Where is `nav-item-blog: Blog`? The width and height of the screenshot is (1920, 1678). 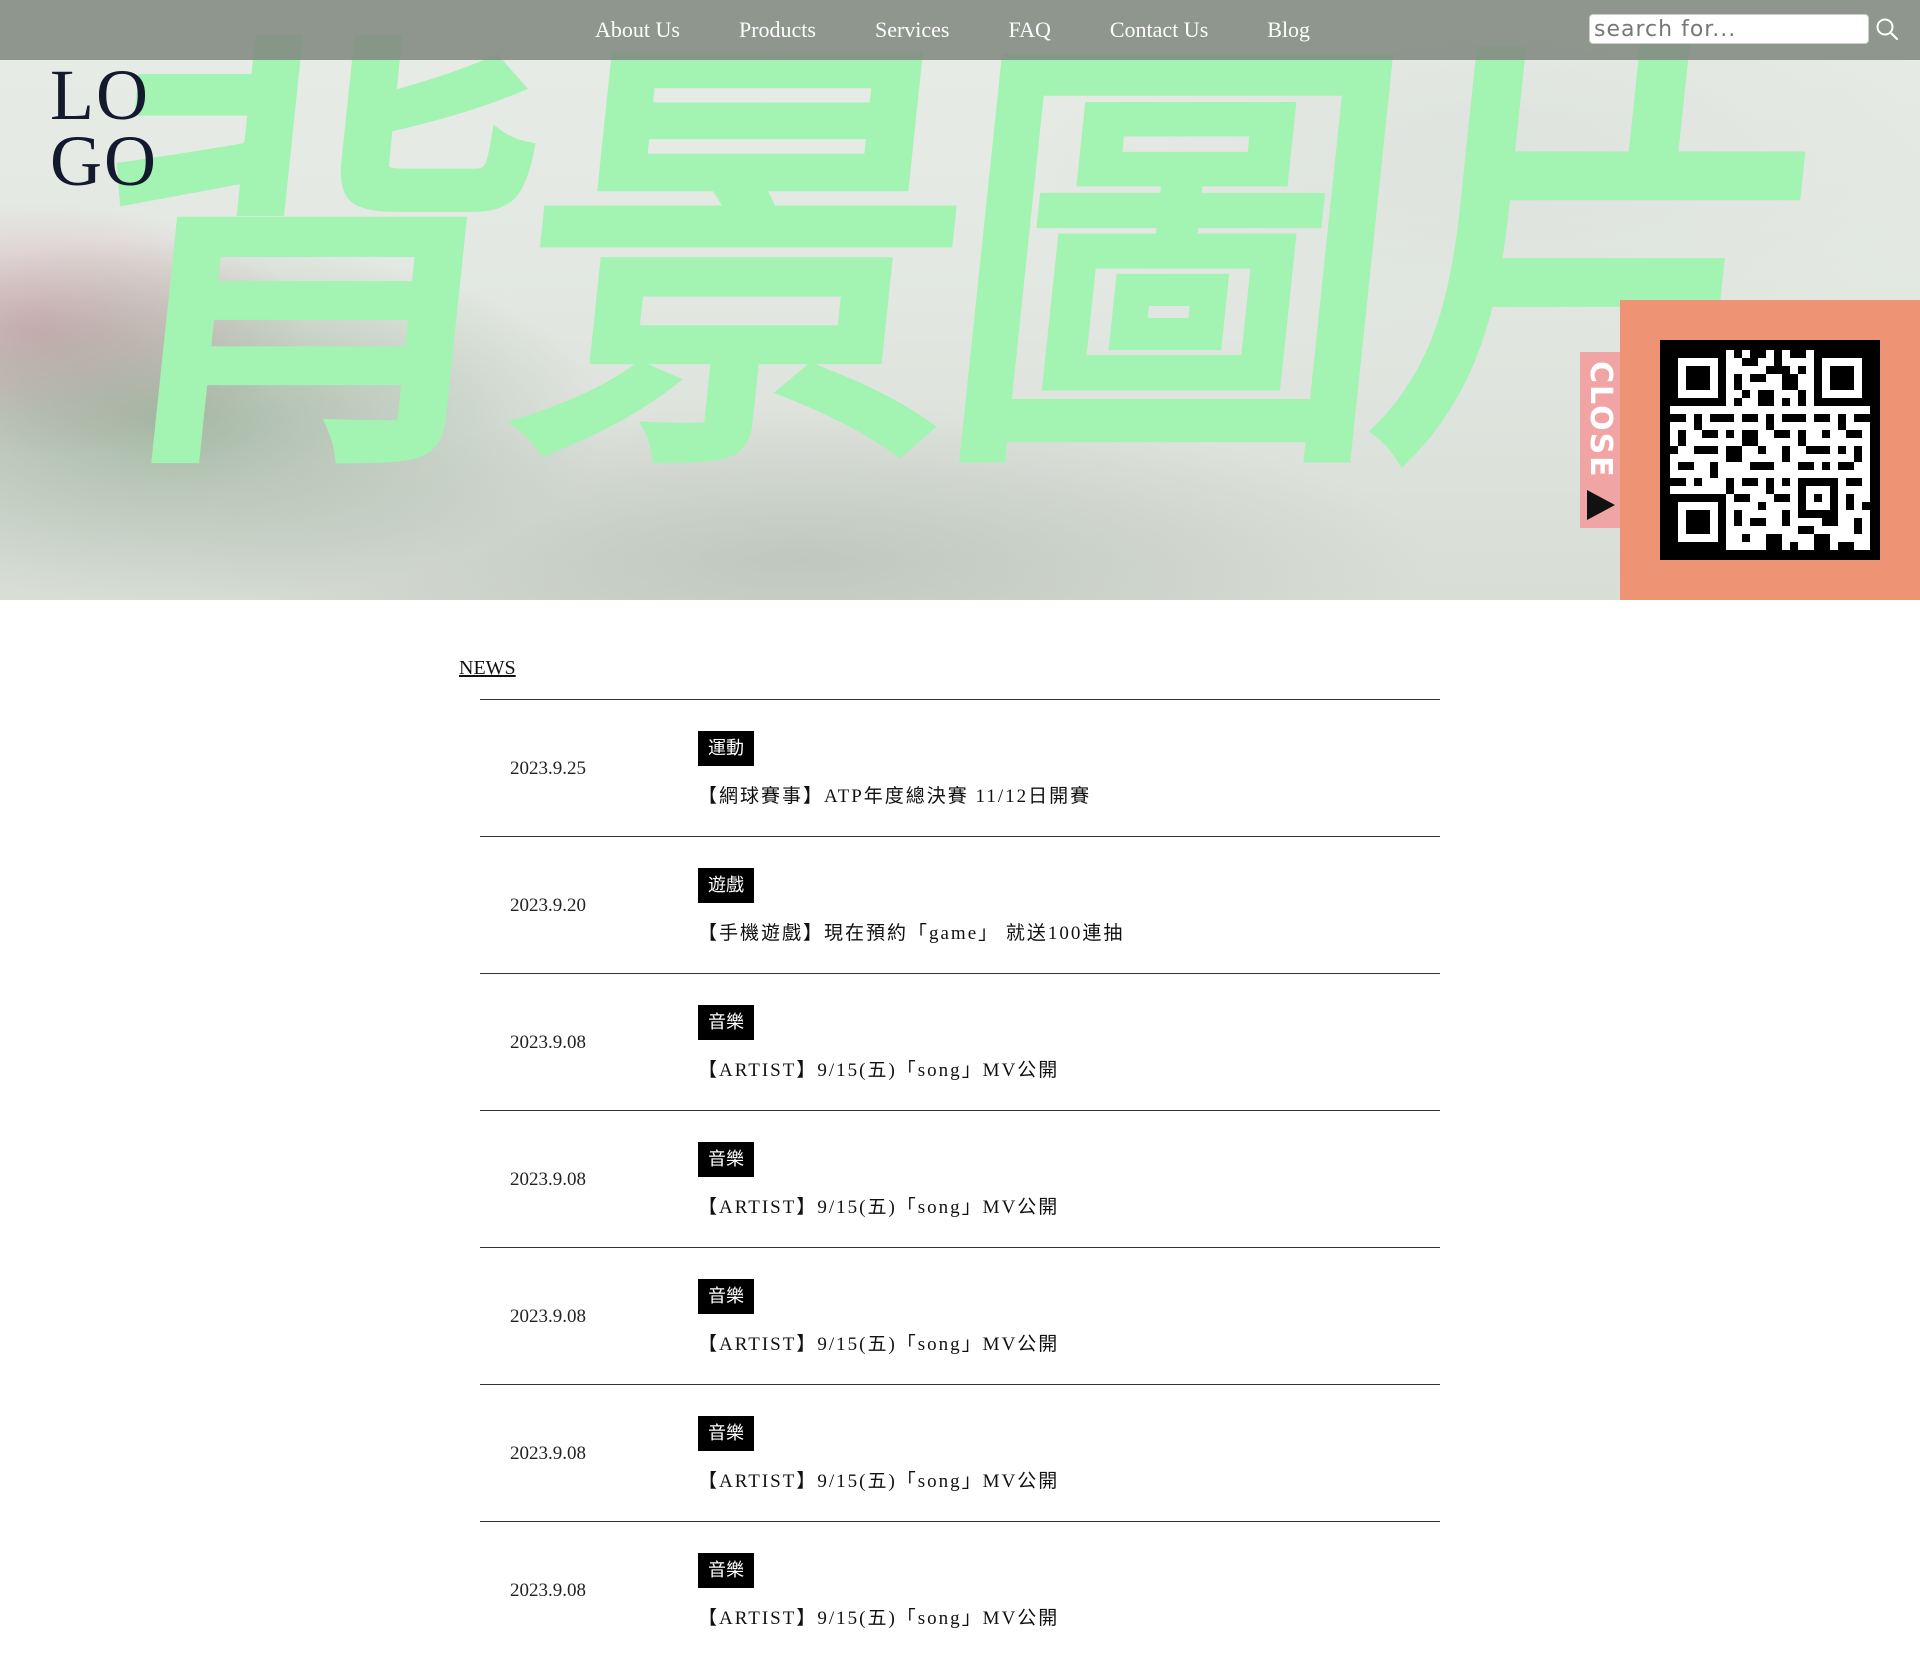
nav-item-blog: Blog is located at coordinates (1288, 30).